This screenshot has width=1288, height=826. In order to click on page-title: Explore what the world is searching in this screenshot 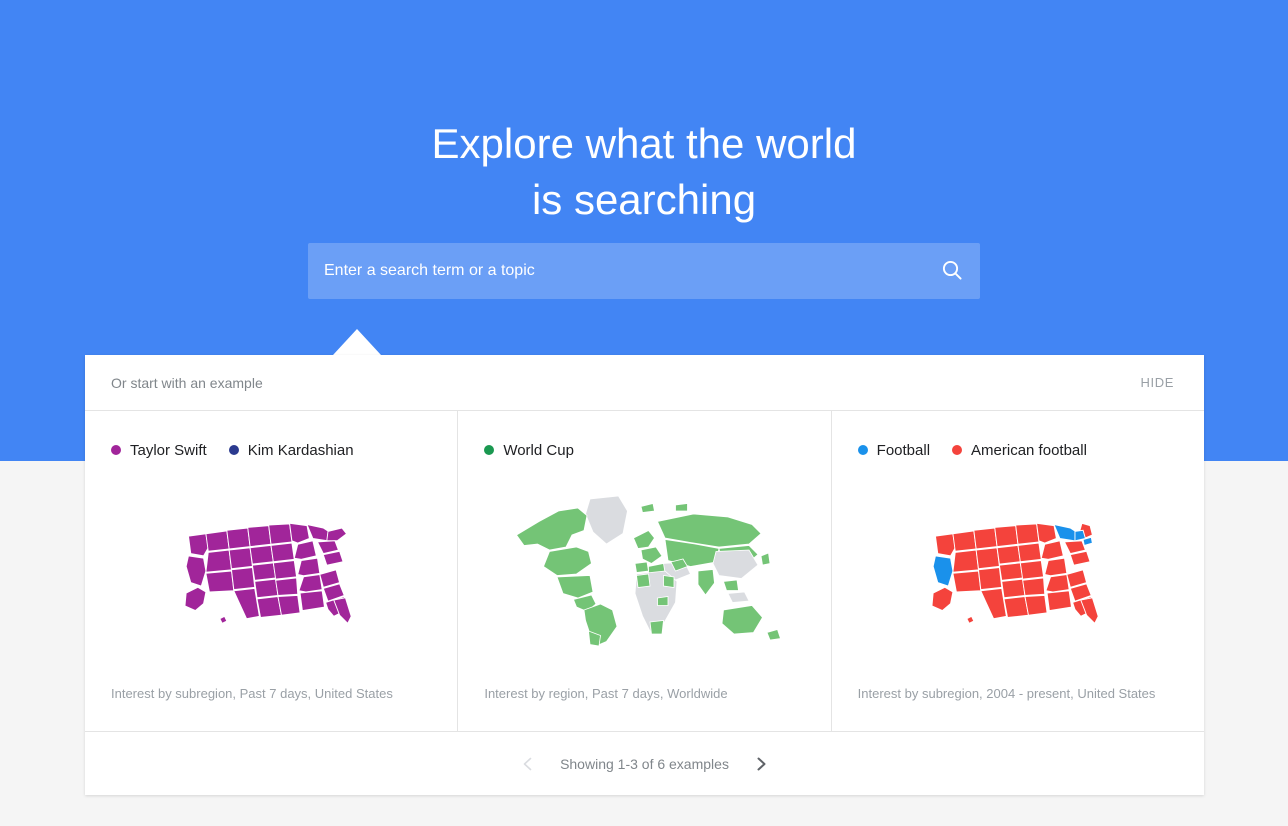, I will do `click(644, 172)`.